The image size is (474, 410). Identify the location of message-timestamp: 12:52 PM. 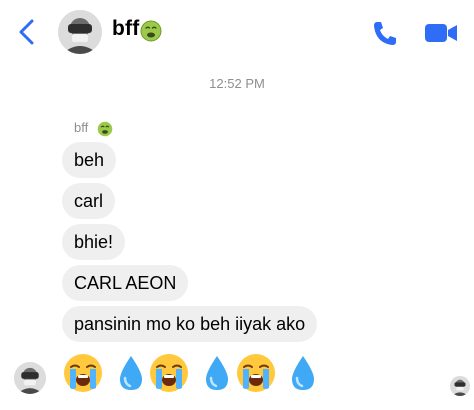
(237, 83).